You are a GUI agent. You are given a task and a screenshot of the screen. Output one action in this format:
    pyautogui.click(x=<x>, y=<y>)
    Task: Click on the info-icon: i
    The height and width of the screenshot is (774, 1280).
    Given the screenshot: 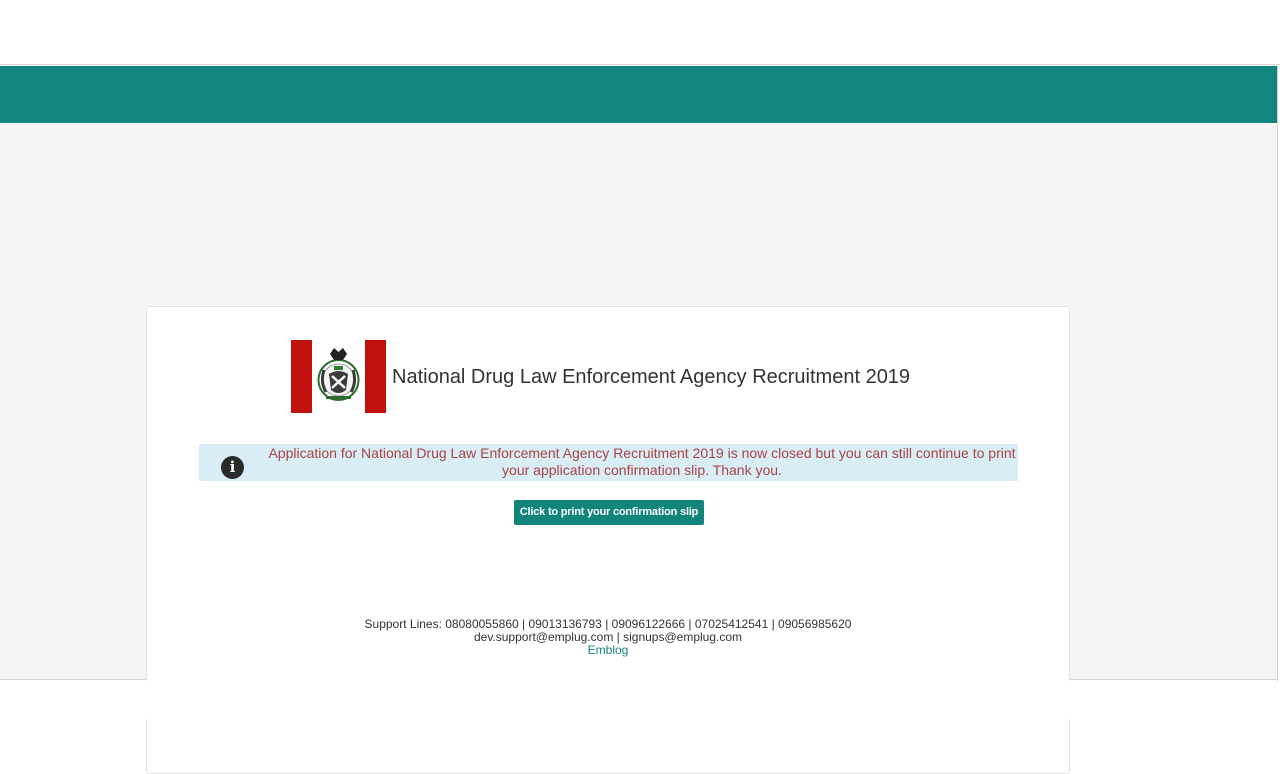 What is the action you would take?
    pyautogui.click(x=232, y=467)
    